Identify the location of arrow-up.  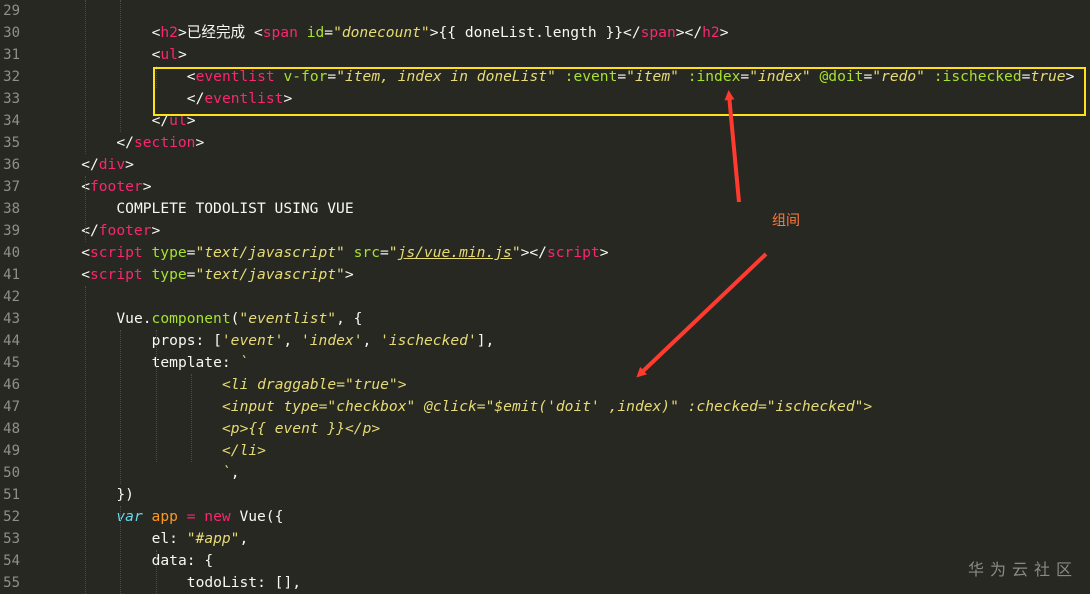
(732, 146).